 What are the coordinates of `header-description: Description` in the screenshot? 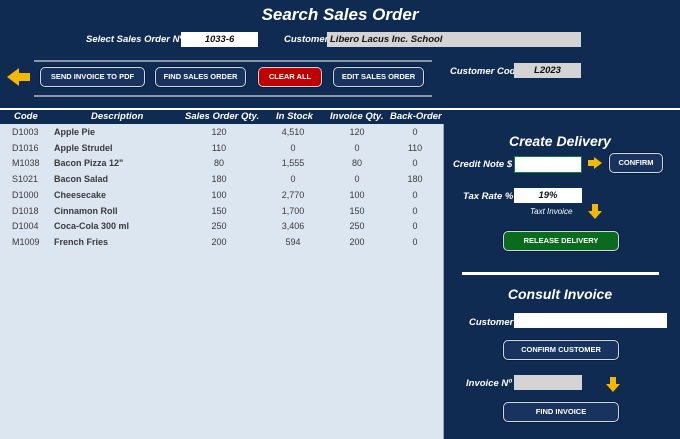 It's located at (117, 116).